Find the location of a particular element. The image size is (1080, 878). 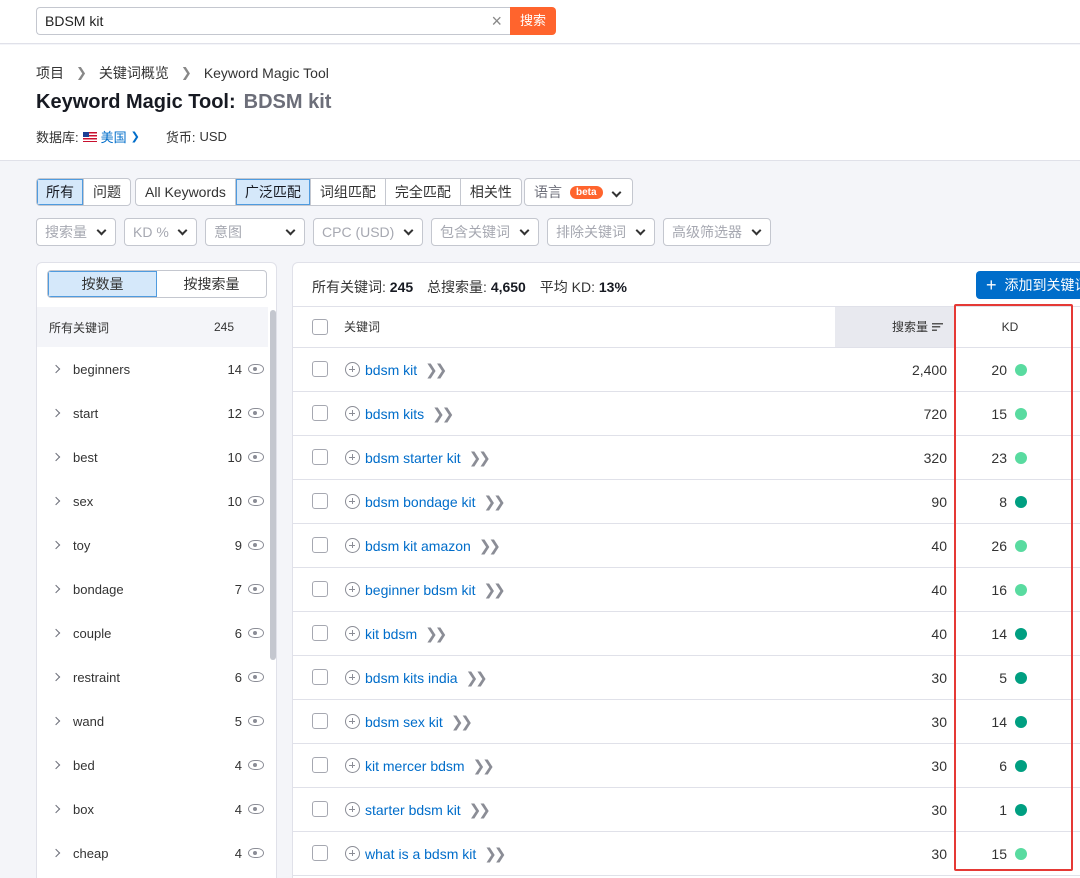

keyword-link: bdsm bondage kit ❯❯ is located at coordinates (435, 502).